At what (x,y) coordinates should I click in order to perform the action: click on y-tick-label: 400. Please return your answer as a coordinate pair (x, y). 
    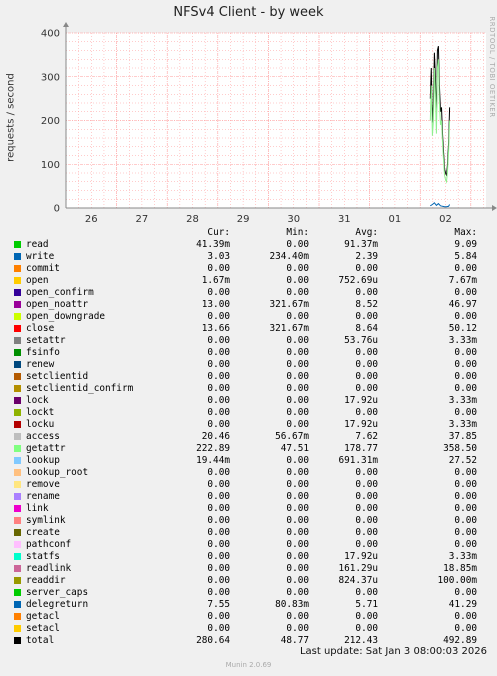
    Looking at the image, I should click on (50, 34).